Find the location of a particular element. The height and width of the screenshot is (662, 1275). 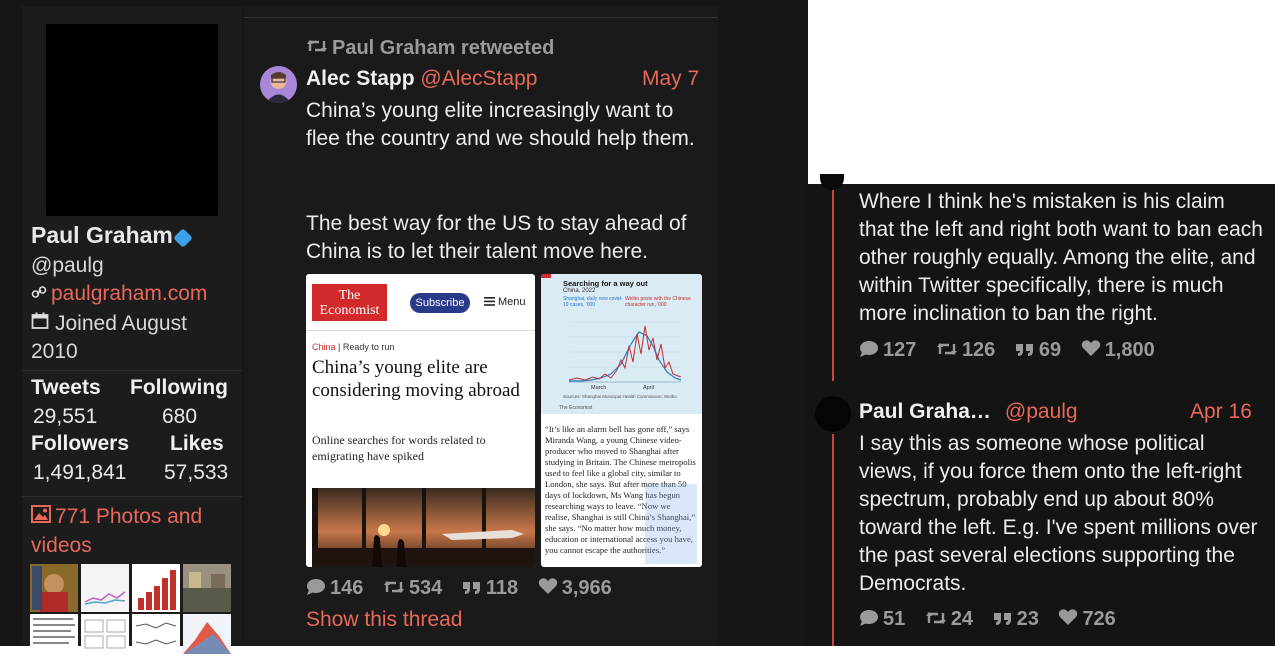

retweet-action: 534 is located at coordinates (412, 588).